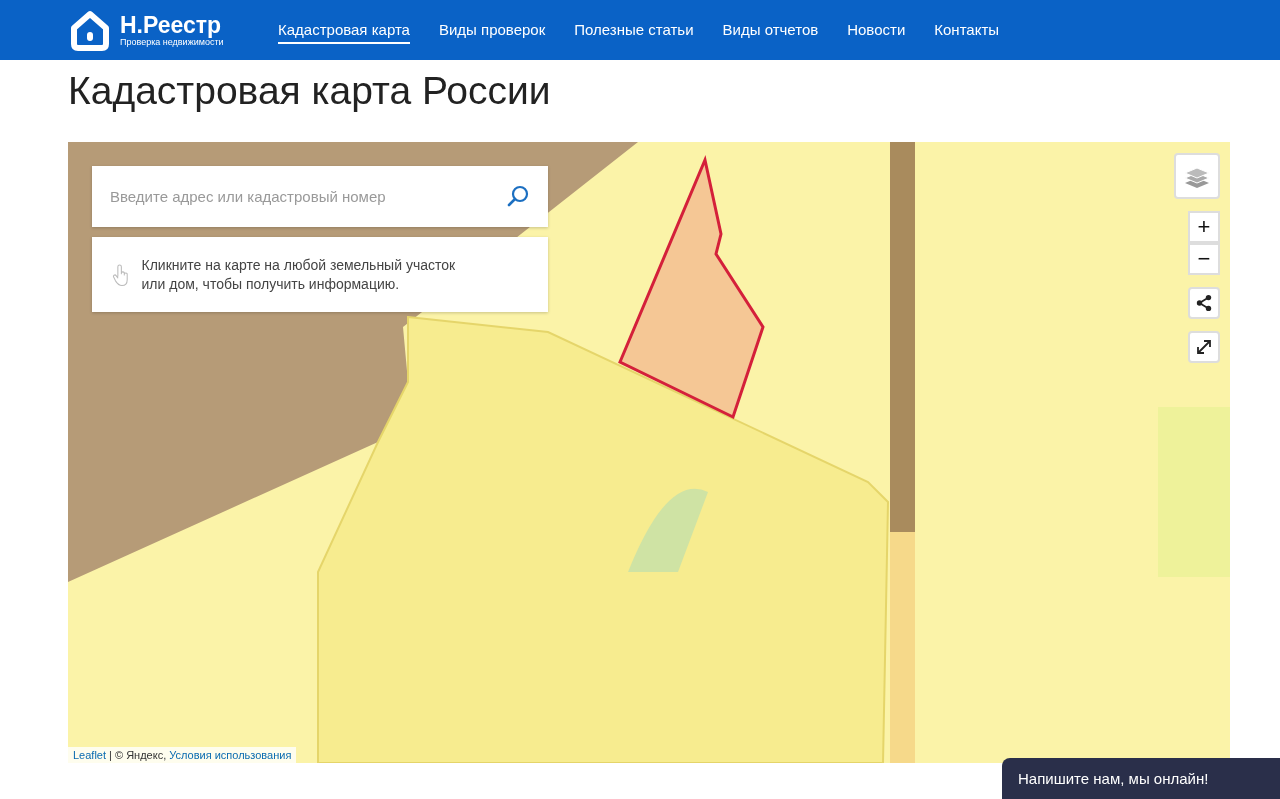 Image resolution: width=1280 pixels, height=799 pixels. I want to click on terms-link: Условия использования, so click(230, 755).